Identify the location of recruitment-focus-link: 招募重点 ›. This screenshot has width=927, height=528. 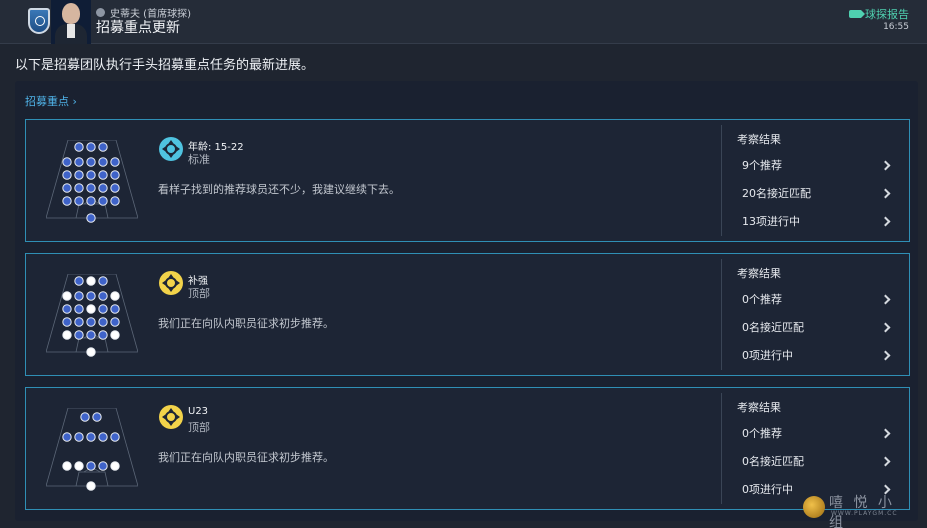
(51, 101).